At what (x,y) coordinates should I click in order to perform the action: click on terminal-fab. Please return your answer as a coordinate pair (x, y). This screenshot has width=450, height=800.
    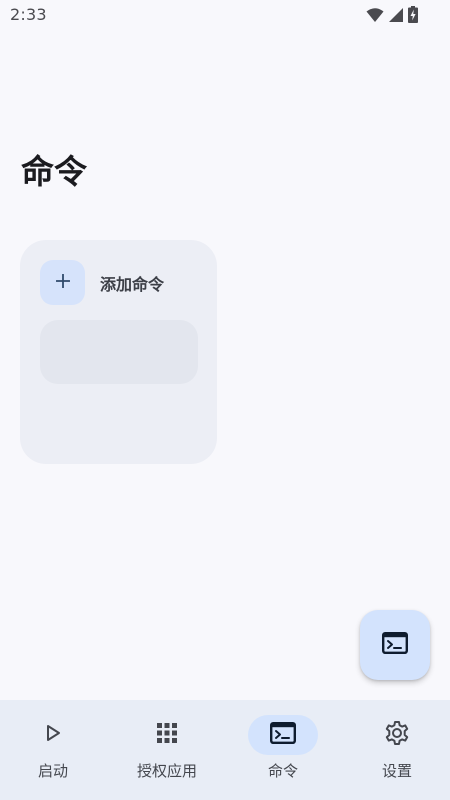
    Looking at the image, I should click on (395, 645).